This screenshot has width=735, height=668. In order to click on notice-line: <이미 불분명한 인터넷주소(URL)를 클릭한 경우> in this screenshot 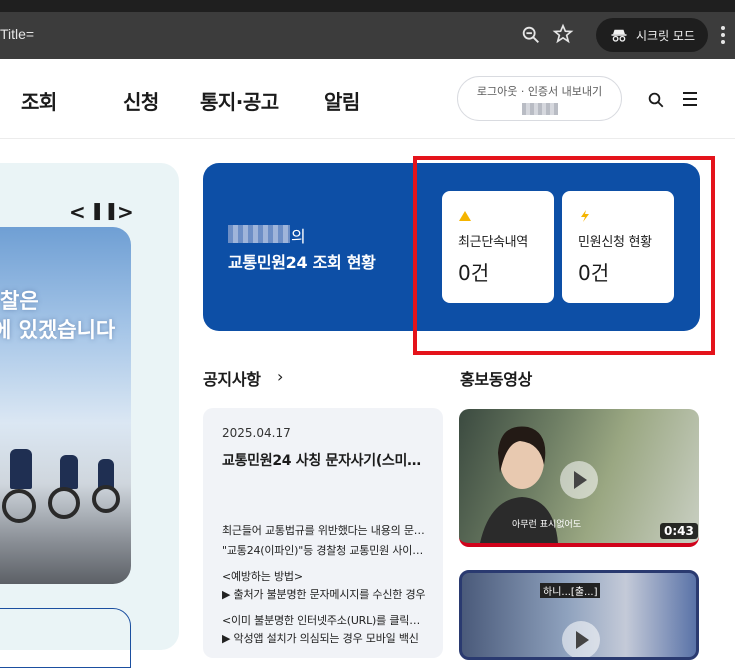, I will do `click(324, 620)`.